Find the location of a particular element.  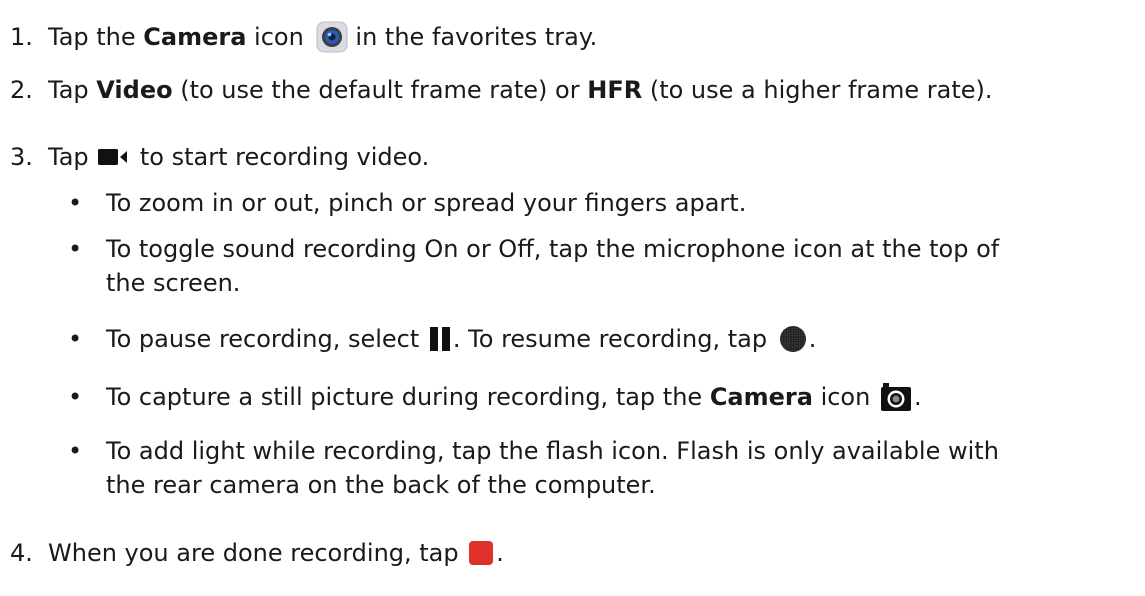

stop-icon is located at coordinates (481, 553).